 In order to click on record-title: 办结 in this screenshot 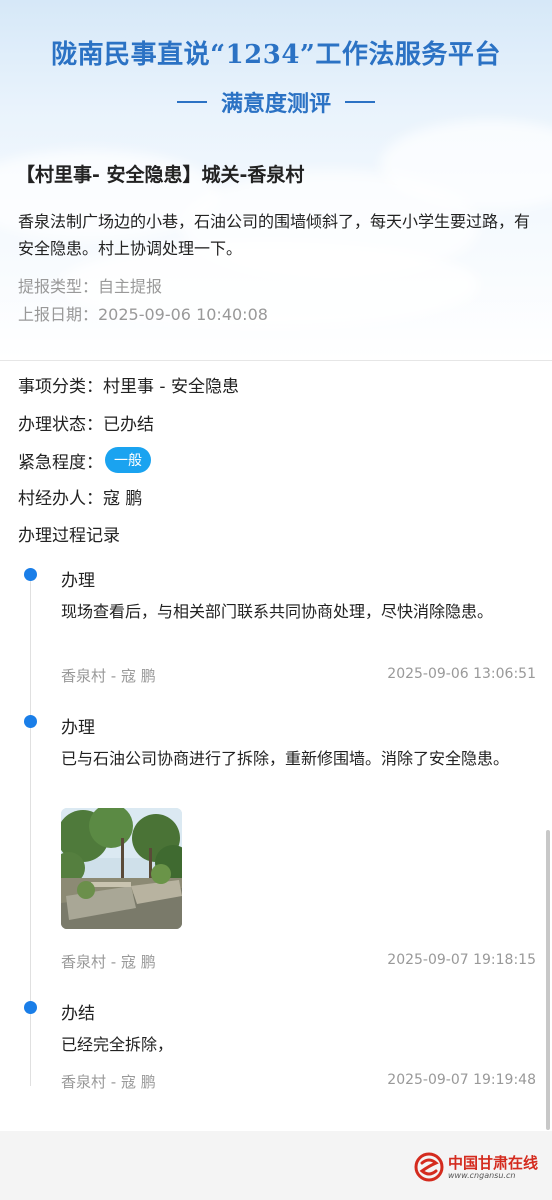, I will do `click(78, 1014)`.